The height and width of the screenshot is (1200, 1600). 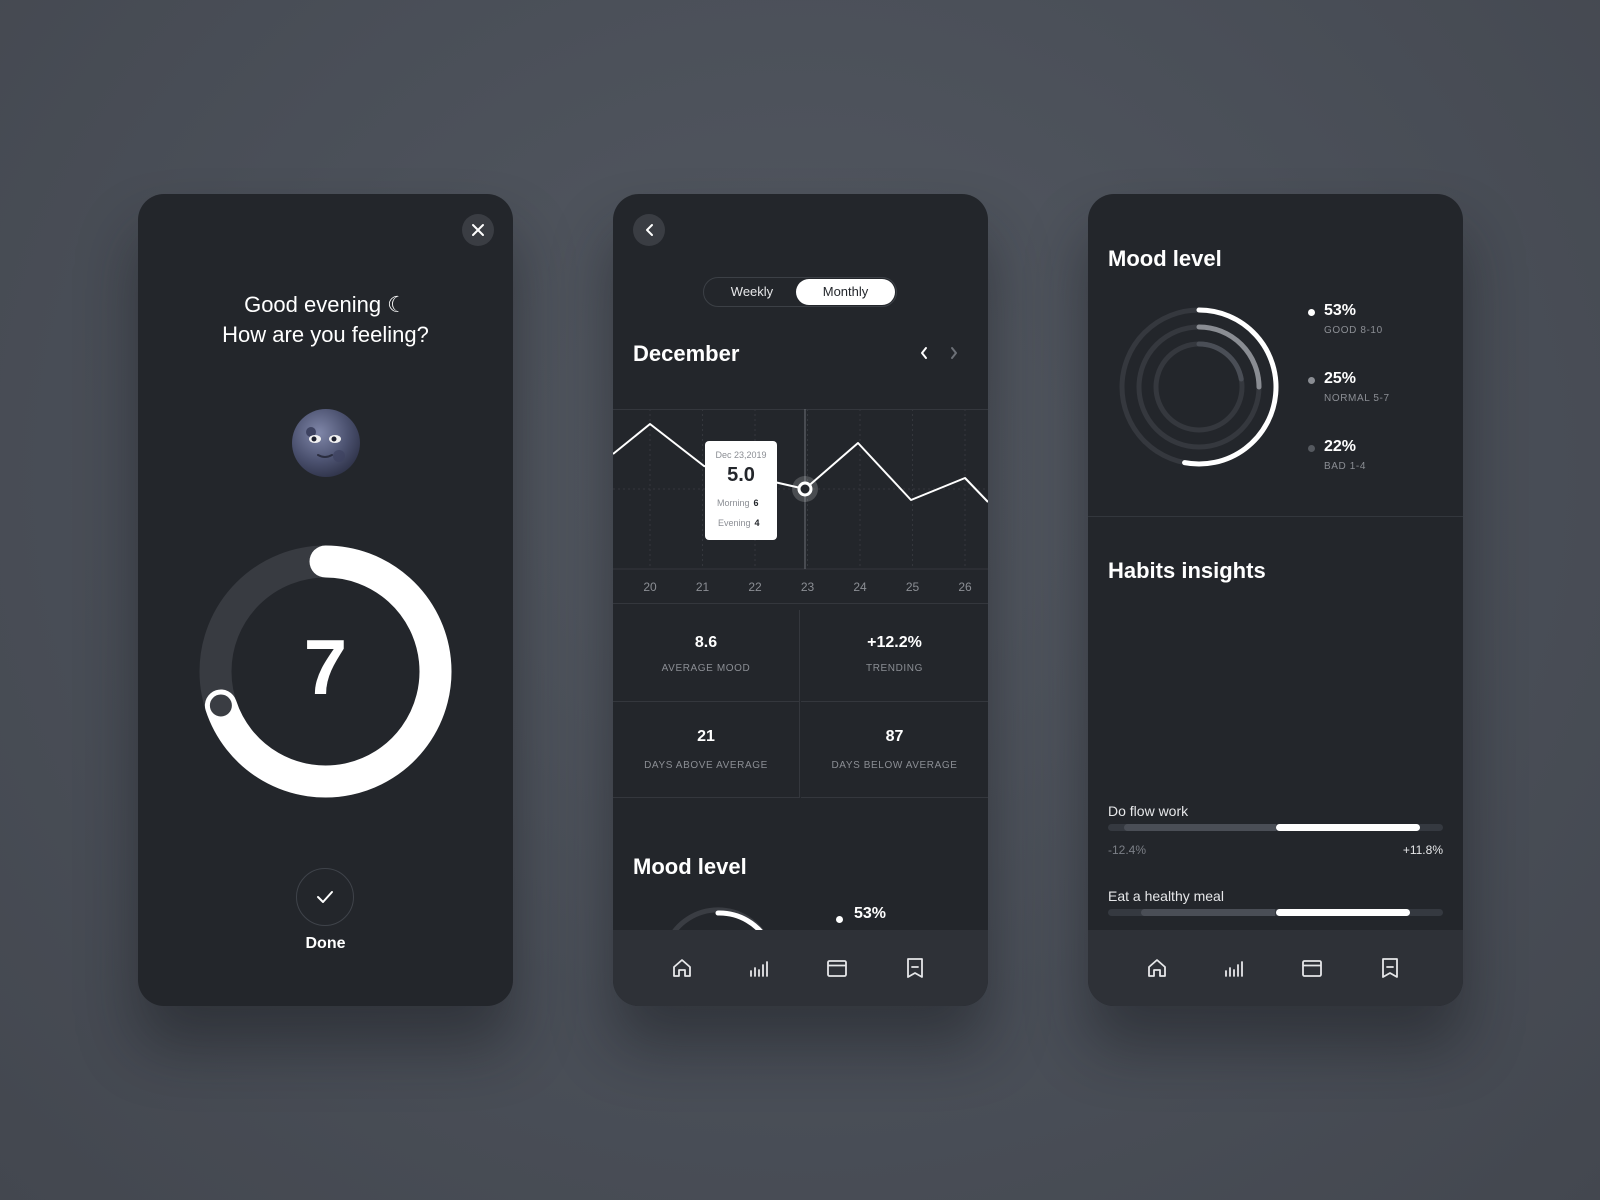 I want to click on x-tick-label: 24, so click(x=860, y=587).